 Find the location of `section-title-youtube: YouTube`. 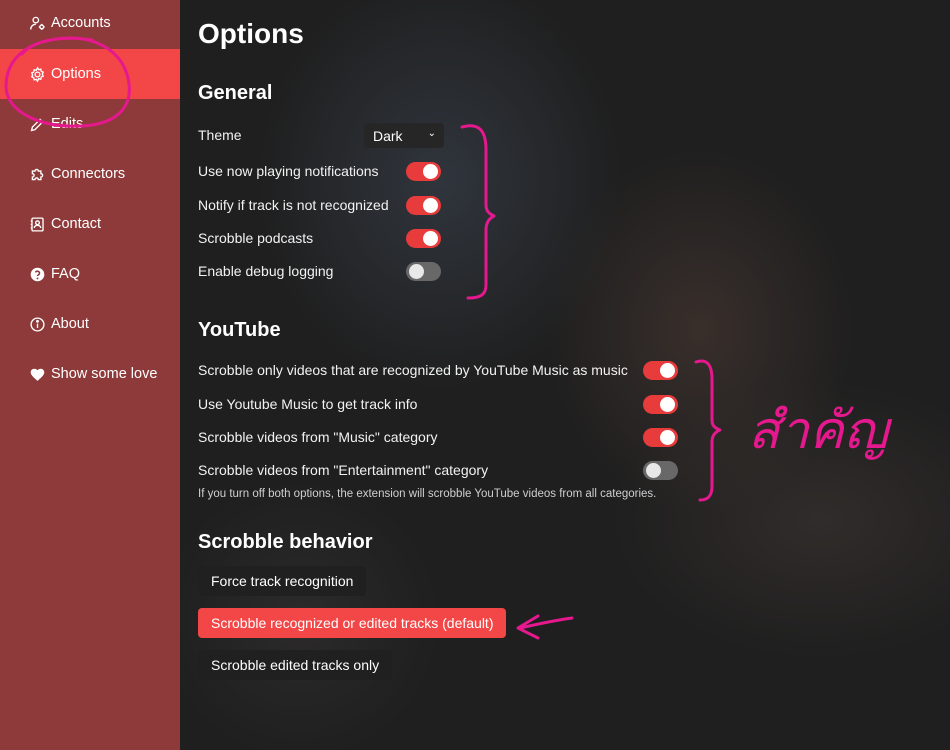

section-title-youtube: YouTube is located at coordinates (239, 330).